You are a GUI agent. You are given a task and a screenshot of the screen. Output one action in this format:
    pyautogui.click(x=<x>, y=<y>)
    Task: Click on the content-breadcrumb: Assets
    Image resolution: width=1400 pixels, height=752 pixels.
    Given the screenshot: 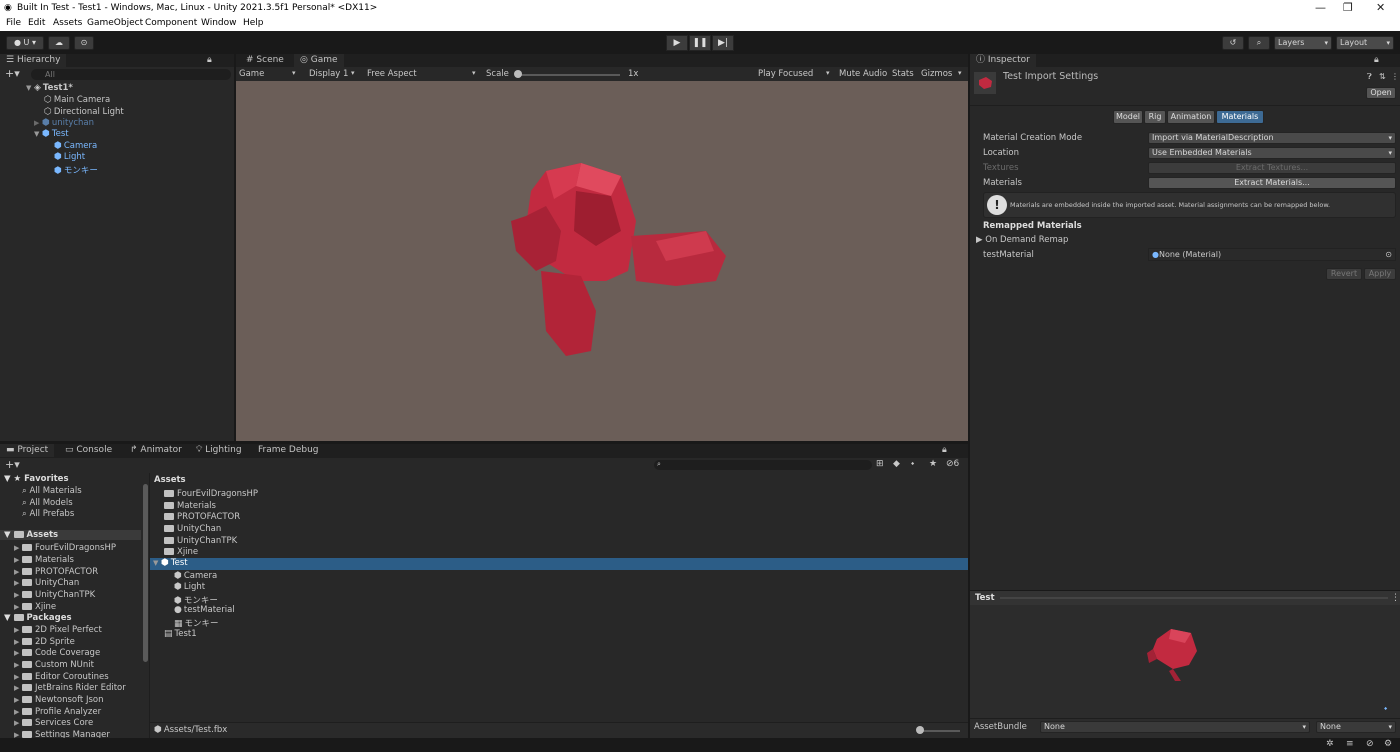 What is the action you would take?
    pyautogui.click(x=170, y=480)
    